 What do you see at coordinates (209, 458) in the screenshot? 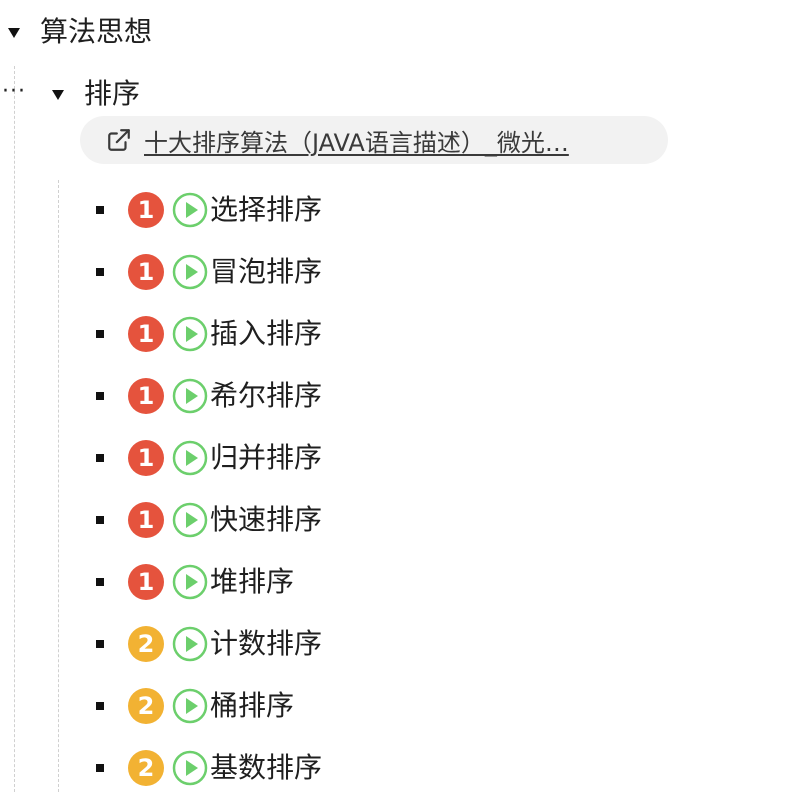
I see `list-item: 1 归并排序` at bounding box center [209, 458].